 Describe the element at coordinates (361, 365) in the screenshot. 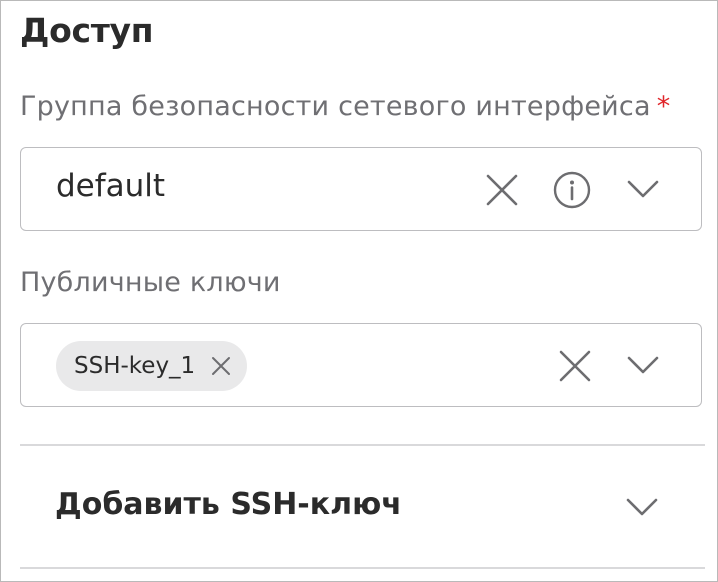

I see `public-keys-select: SSH-key_1` at that location.